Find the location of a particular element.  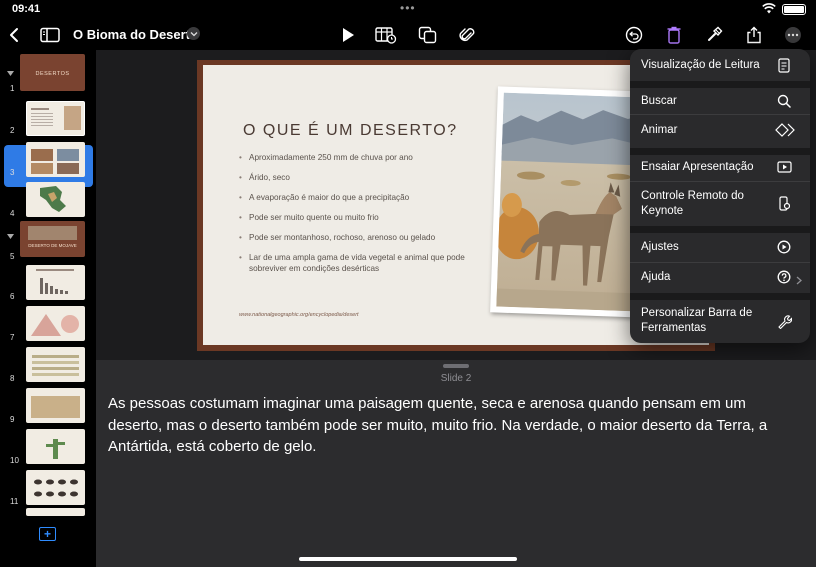

help-icon is located at coordinates (784, 277).